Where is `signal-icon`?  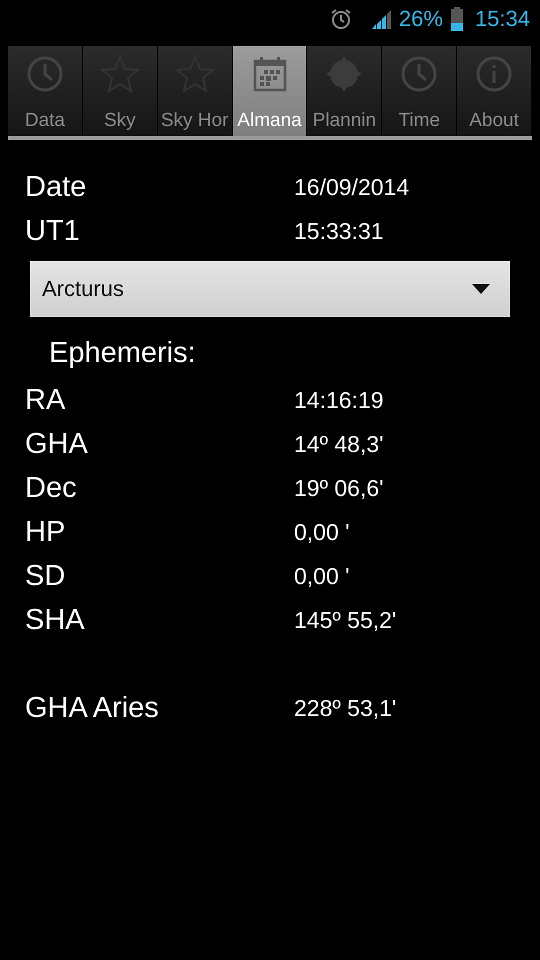 signal-icon is located at coordinates (381, 19).